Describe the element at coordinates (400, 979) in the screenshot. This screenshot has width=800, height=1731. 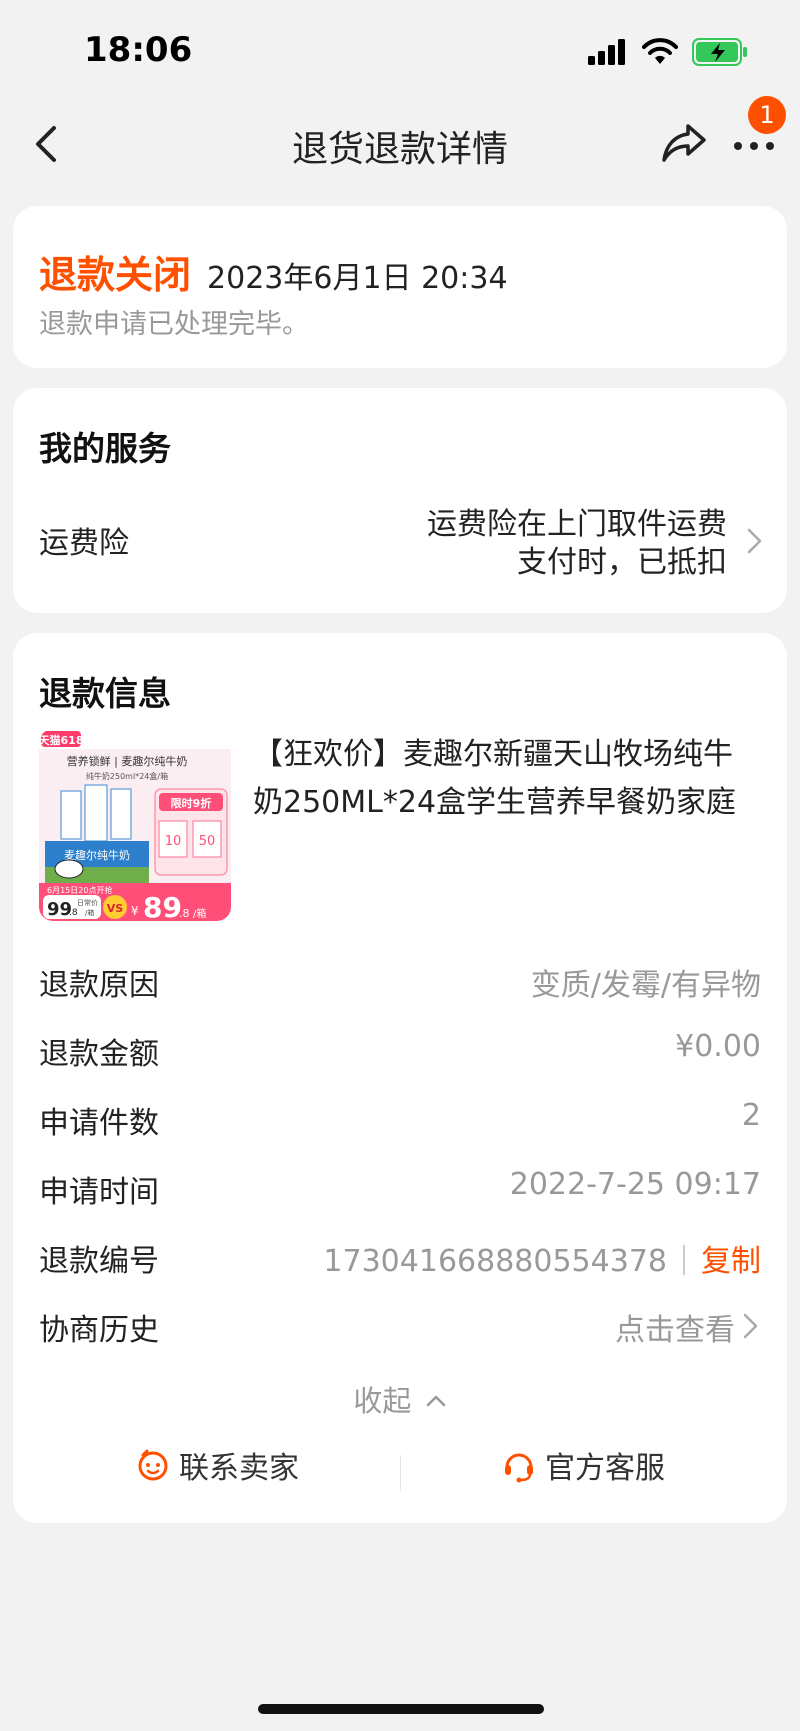
I see `refund-reason-row: 退款原因 变质/发霉/有异物` at that location.